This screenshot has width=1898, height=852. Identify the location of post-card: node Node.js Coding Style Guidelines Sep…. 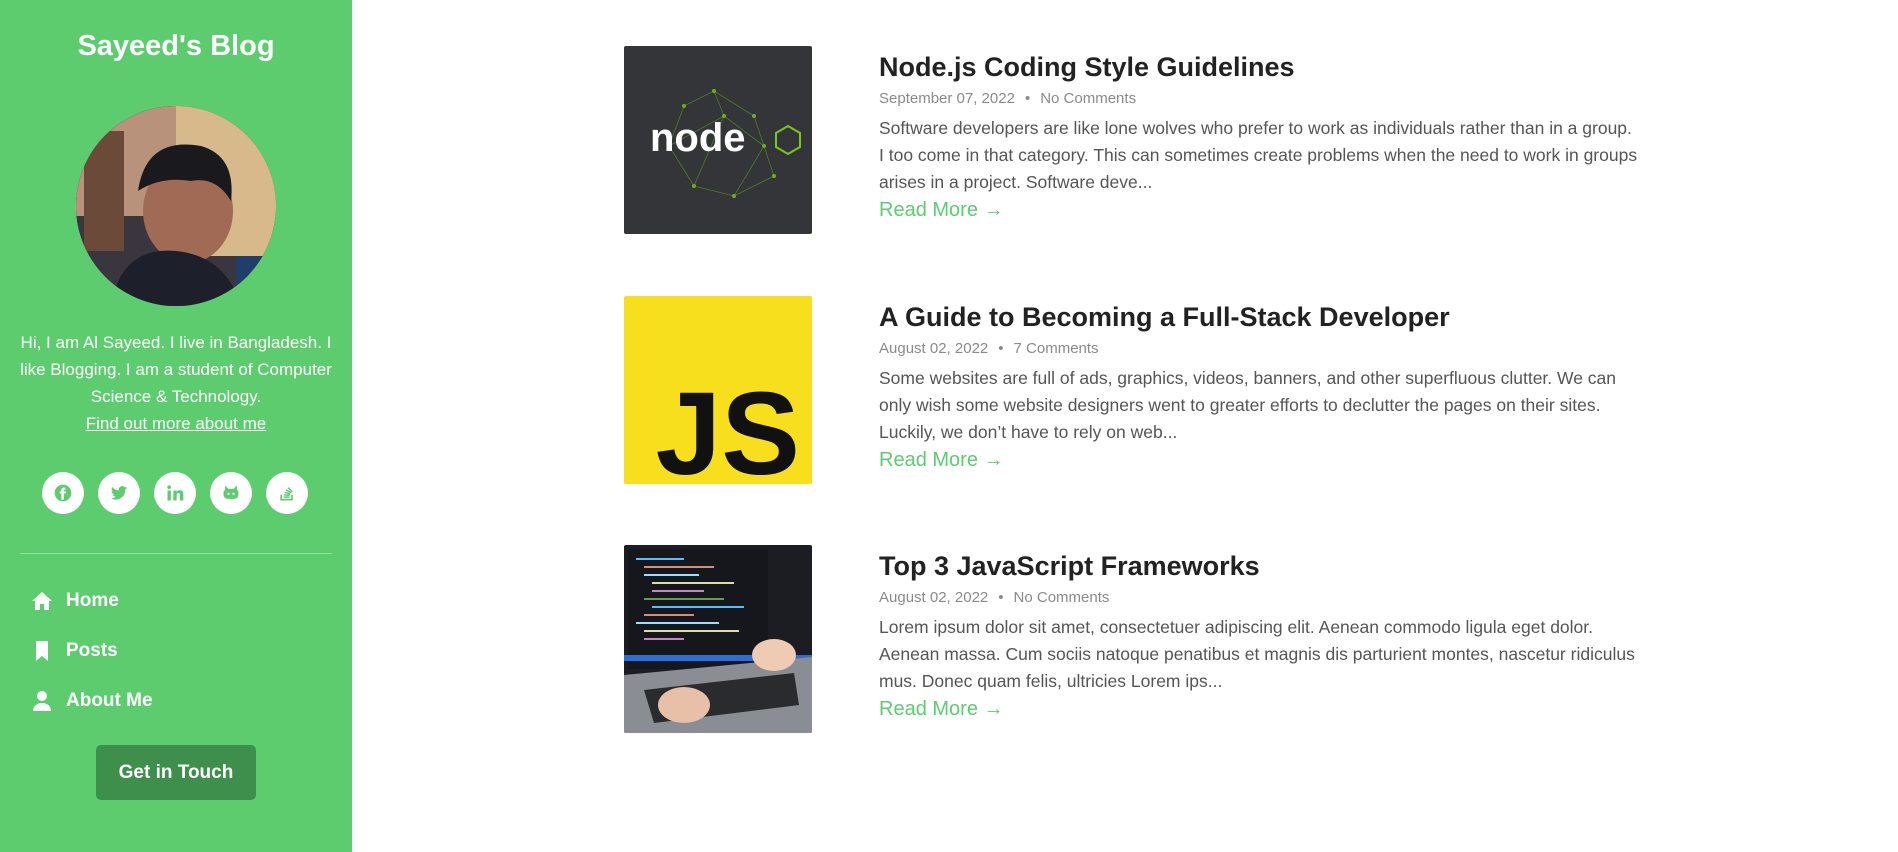
(1130, 141).